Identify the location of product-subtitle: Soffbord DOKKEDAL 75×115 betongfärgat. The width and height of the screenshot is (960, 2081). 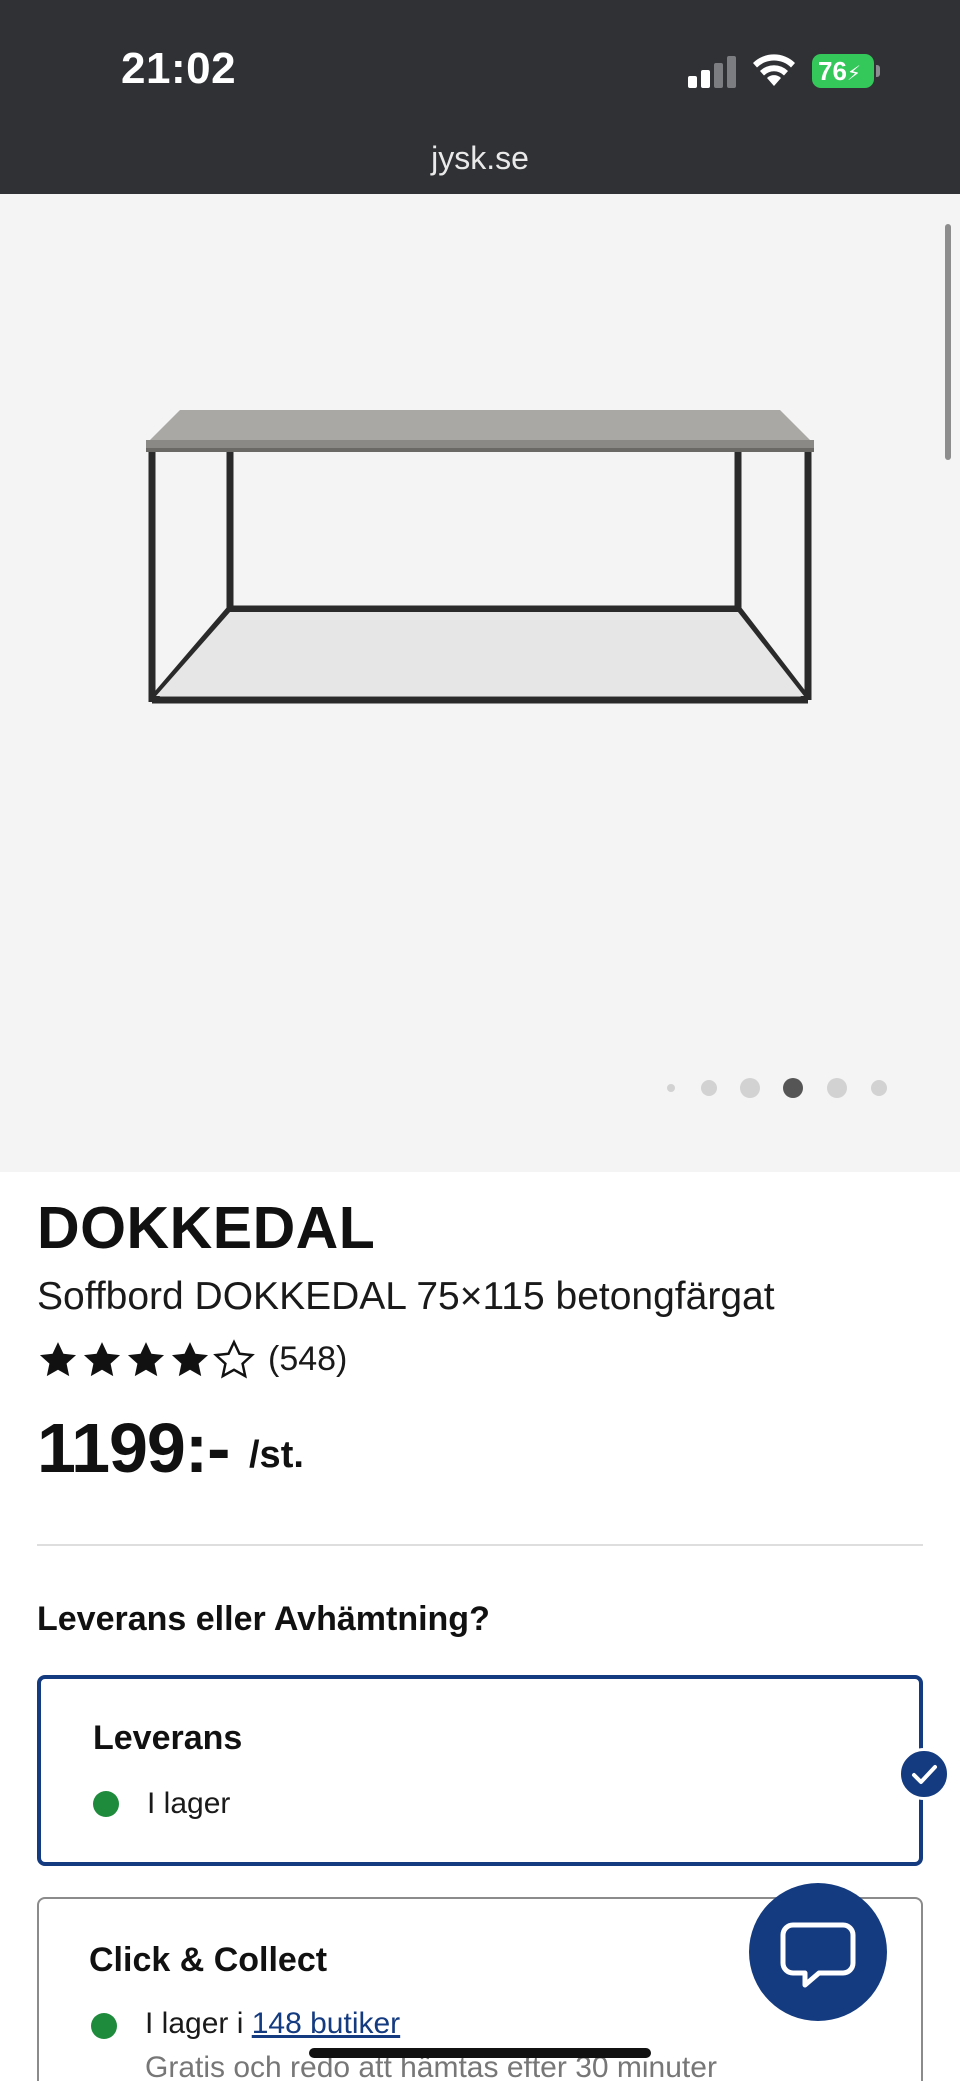
(406, 1296).